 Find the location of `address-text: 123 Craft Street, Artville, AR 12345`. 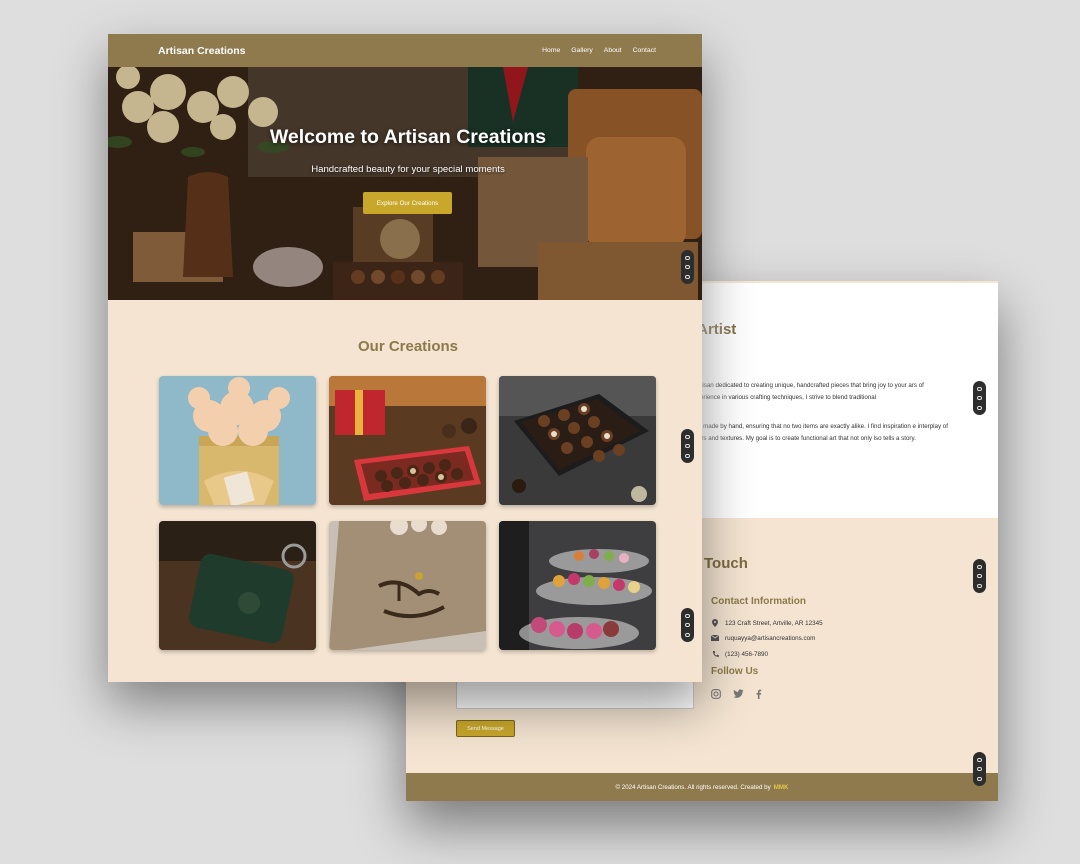

address-text: 123 Craft Street, Artville, AR 12345 is located at coordinates (774, 623).